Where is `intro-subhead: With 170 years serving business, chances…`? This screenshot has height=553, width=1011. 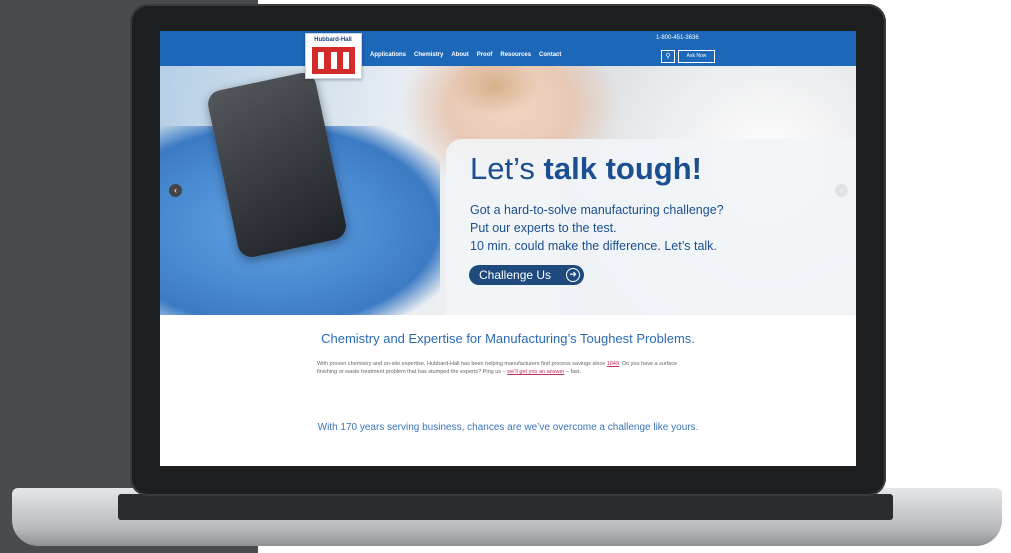
intro-subhead: With 170 years serving business, chances… is located at coordinates (508, 427).